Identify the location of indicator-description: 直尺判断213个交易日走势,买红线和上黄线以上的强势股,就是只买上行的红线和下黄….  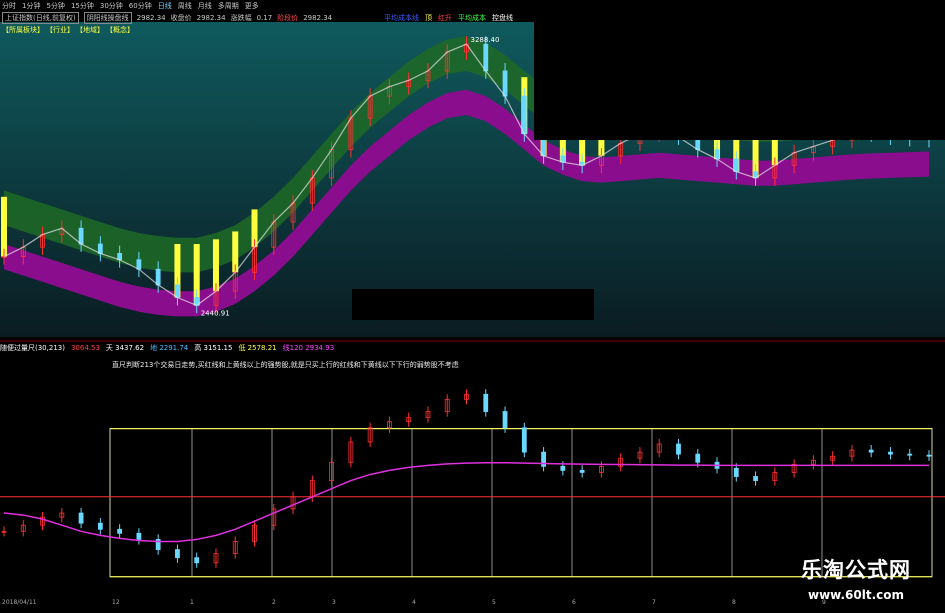
(285, 365).